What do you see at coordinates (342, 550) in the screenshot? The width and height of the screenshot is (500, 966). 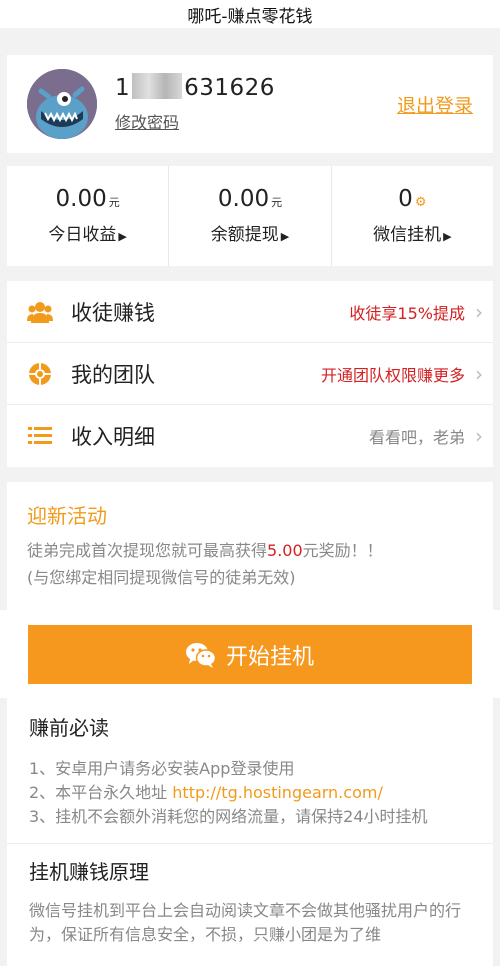 I see `promo-line1-after: 元奖励！！` at bounding box center [342, 550].